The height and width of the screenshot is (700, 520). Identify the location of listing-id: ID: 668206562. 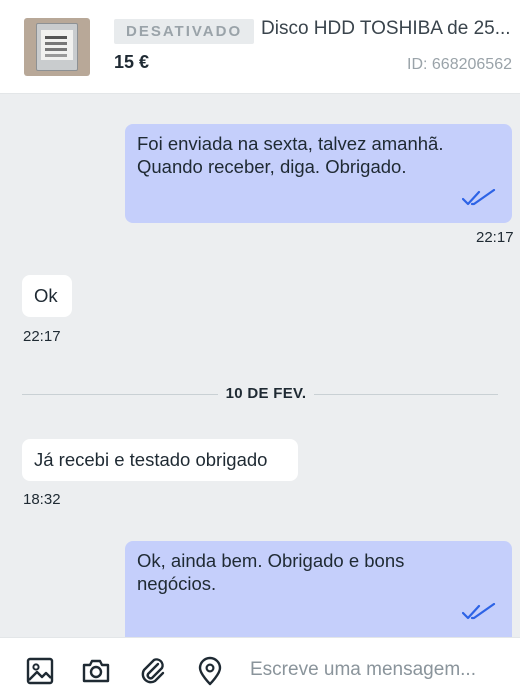
(459, 64).